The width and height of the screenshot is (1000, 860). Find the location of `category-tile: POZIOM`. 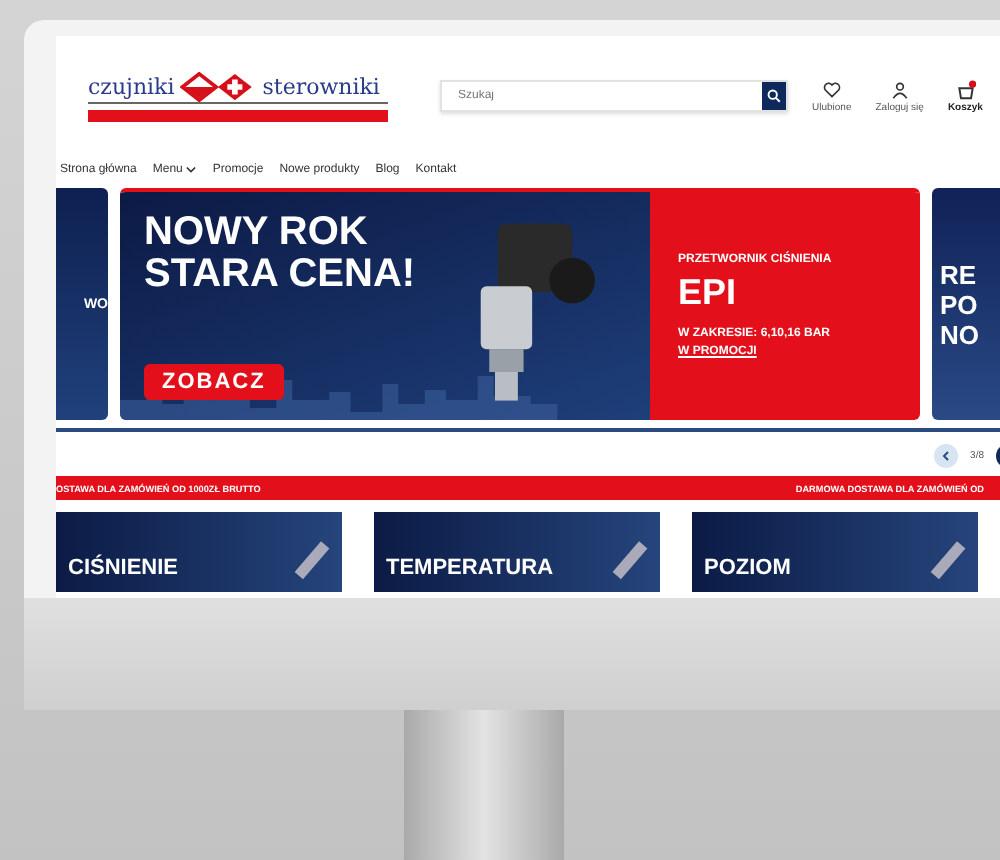

category-tile: POZIOM is located at coordinates (835, 552).